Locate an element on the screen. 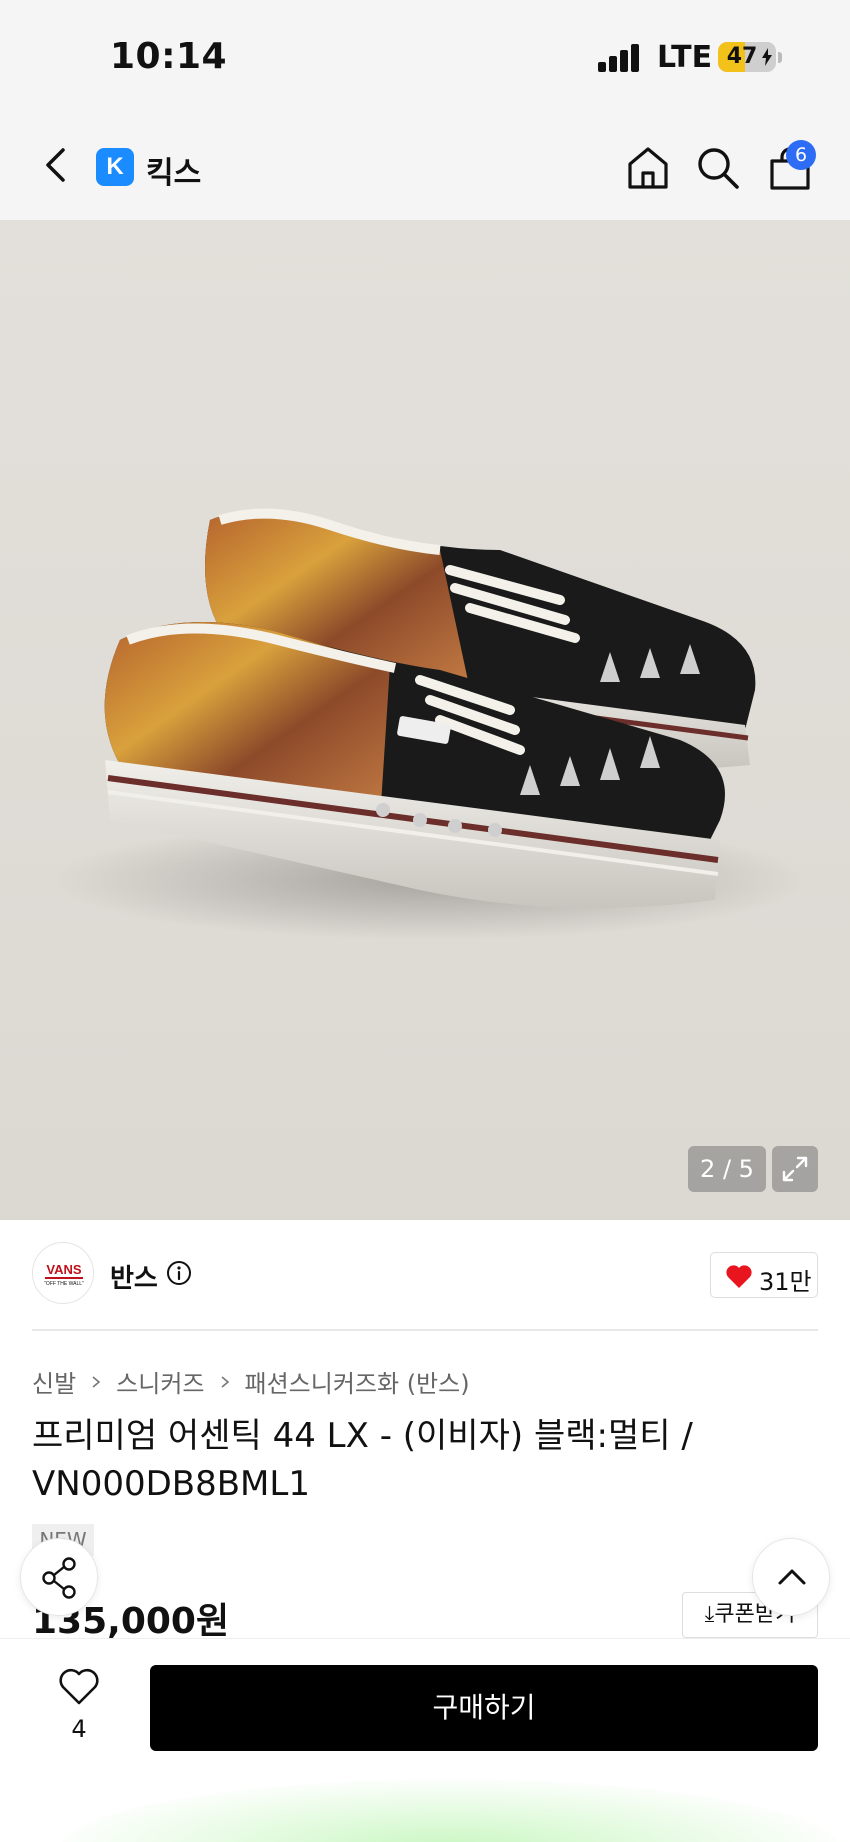 The width and height of the screenshot is (850, 1842). expand-icon is located at coordinates (795, 1169).